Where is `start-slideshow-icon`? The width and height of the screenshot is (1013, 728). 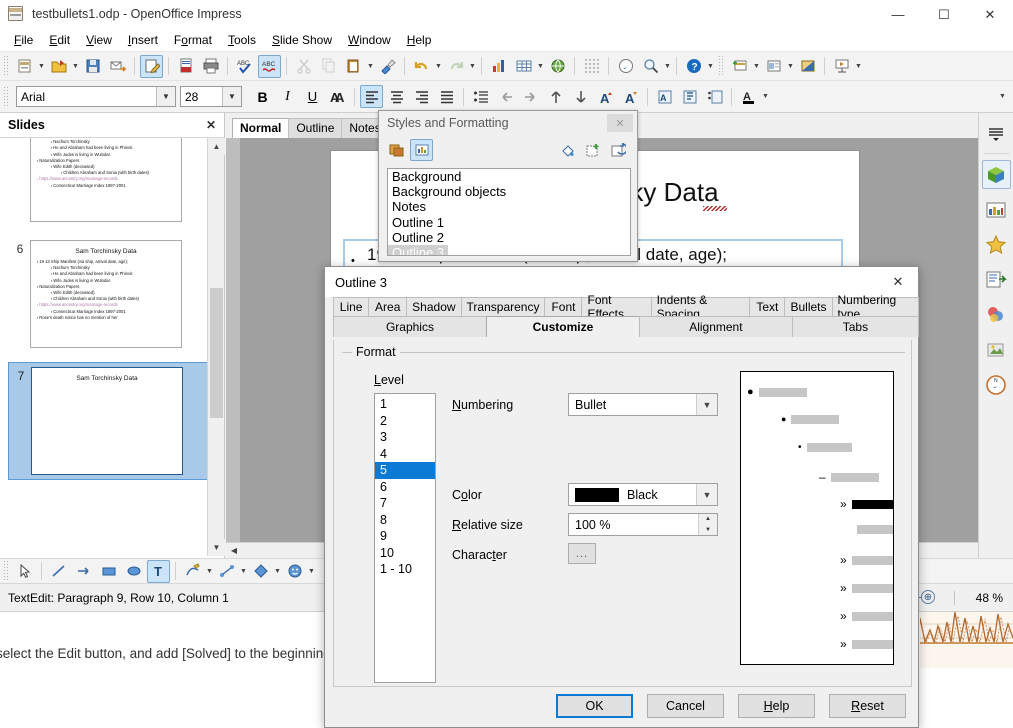
start-slideshow-icon is located at coordinates (841, 66).